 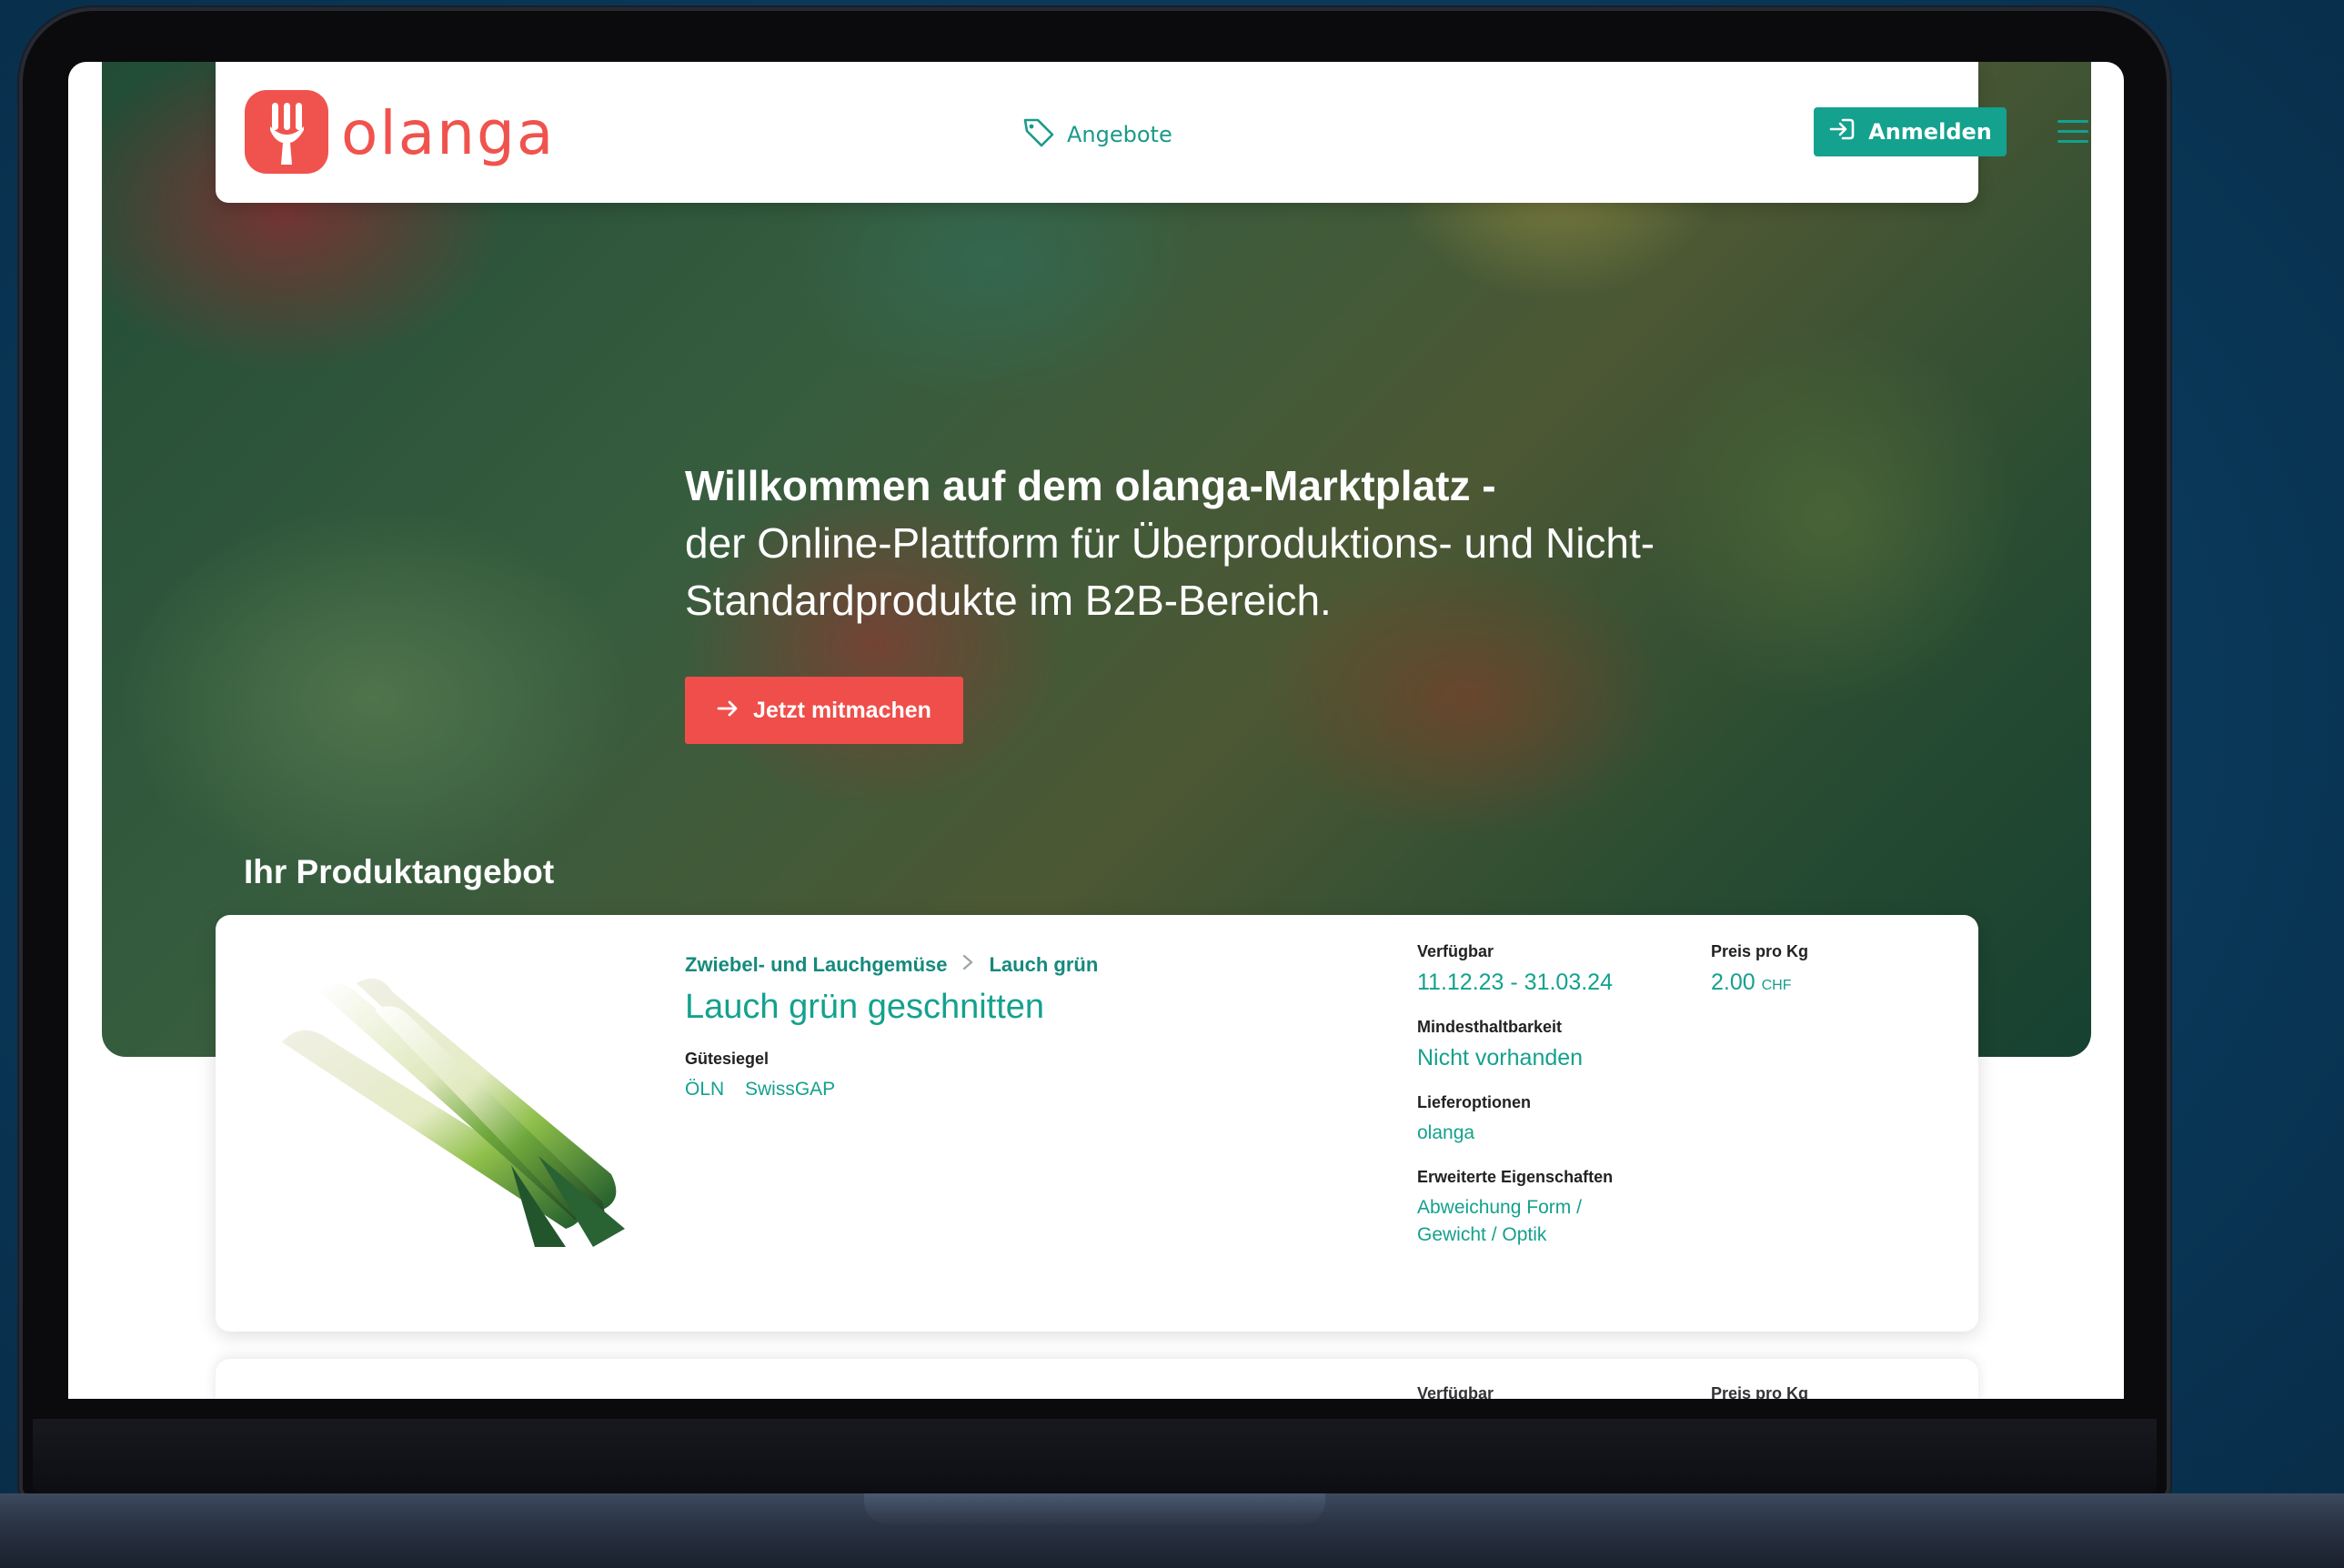 I want to click on hero-headline: Willkommen auf dem olanga-Marktplatz -, so click(x=1090, y=485).